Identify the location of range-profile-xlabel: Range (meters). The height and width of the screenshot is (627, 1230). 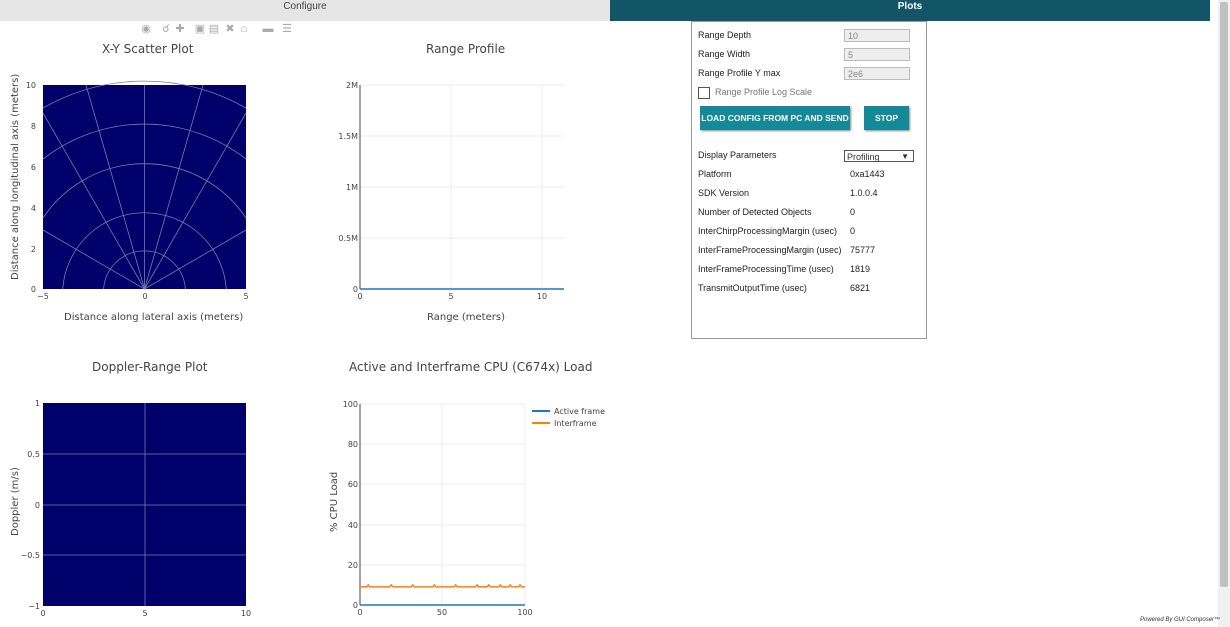
(466, 317).